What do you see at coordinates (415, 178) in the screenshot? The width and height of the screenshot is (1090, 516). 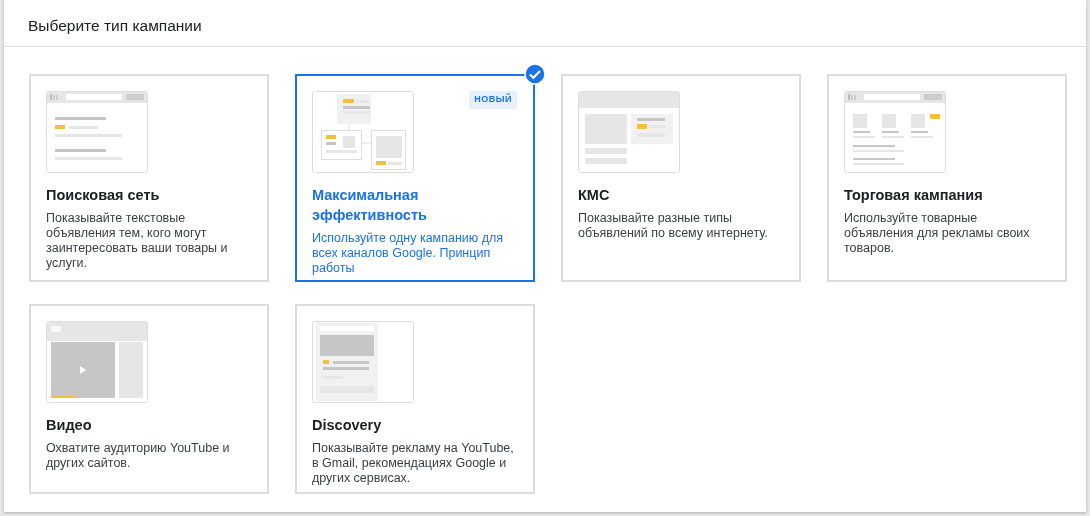 I see `campaign-card: НОВЫЙ Максимальная эффективность Используйте одну кампанию для всех каналов Google. Принцип работы` at bounding box center [415, 178].